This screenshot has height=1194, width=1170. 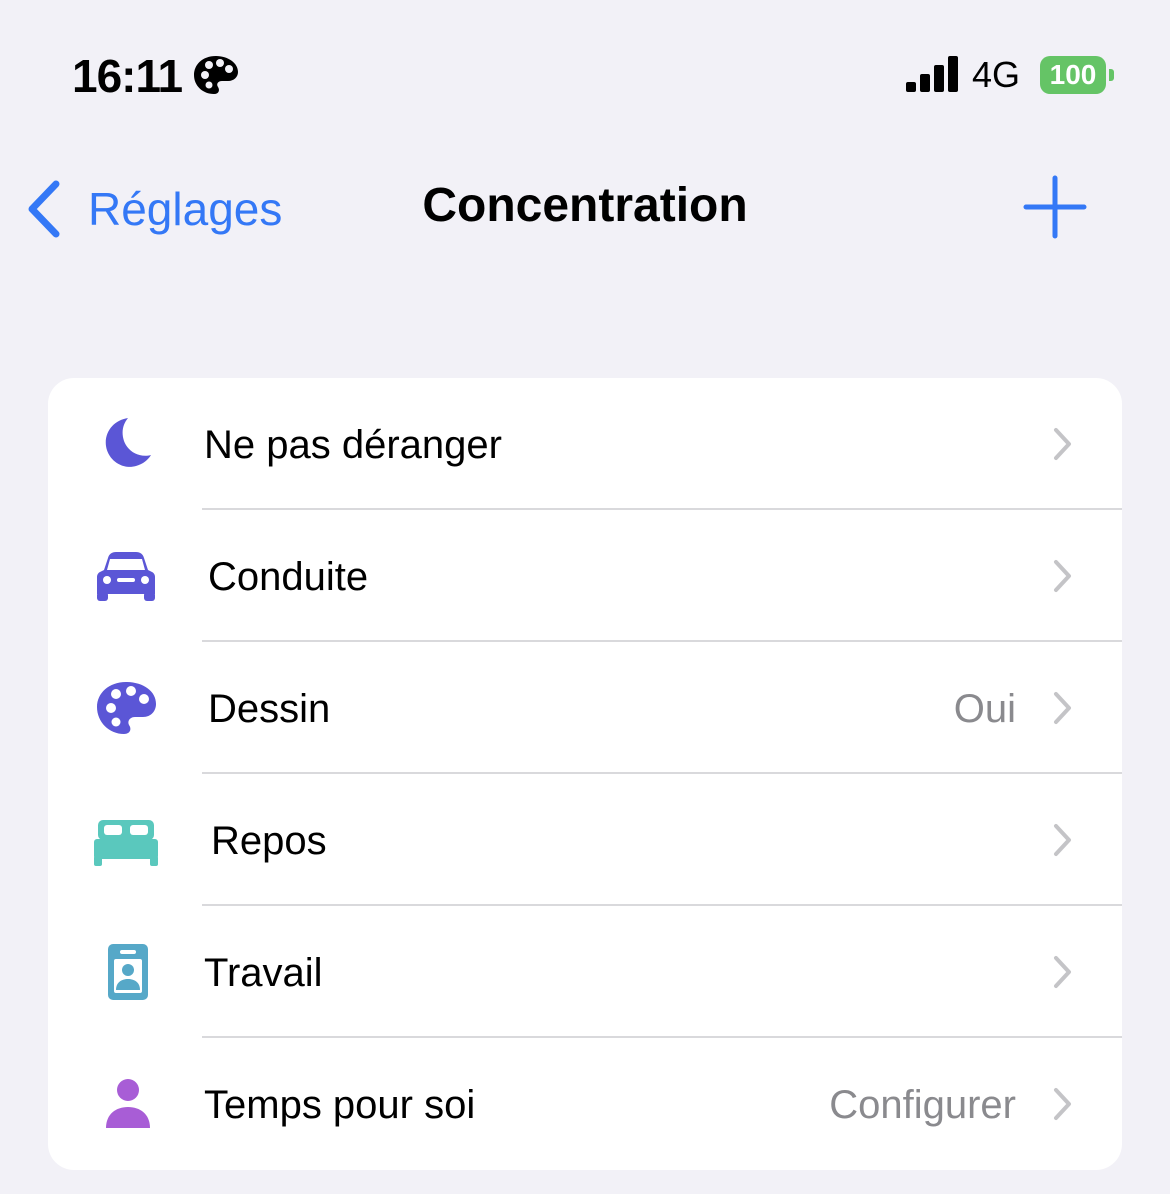 What do you see at coordinates (340, 1105) in the screenshot?
I see `focus-item-label: Temps pour soi` at bounding box center [340, 1105].